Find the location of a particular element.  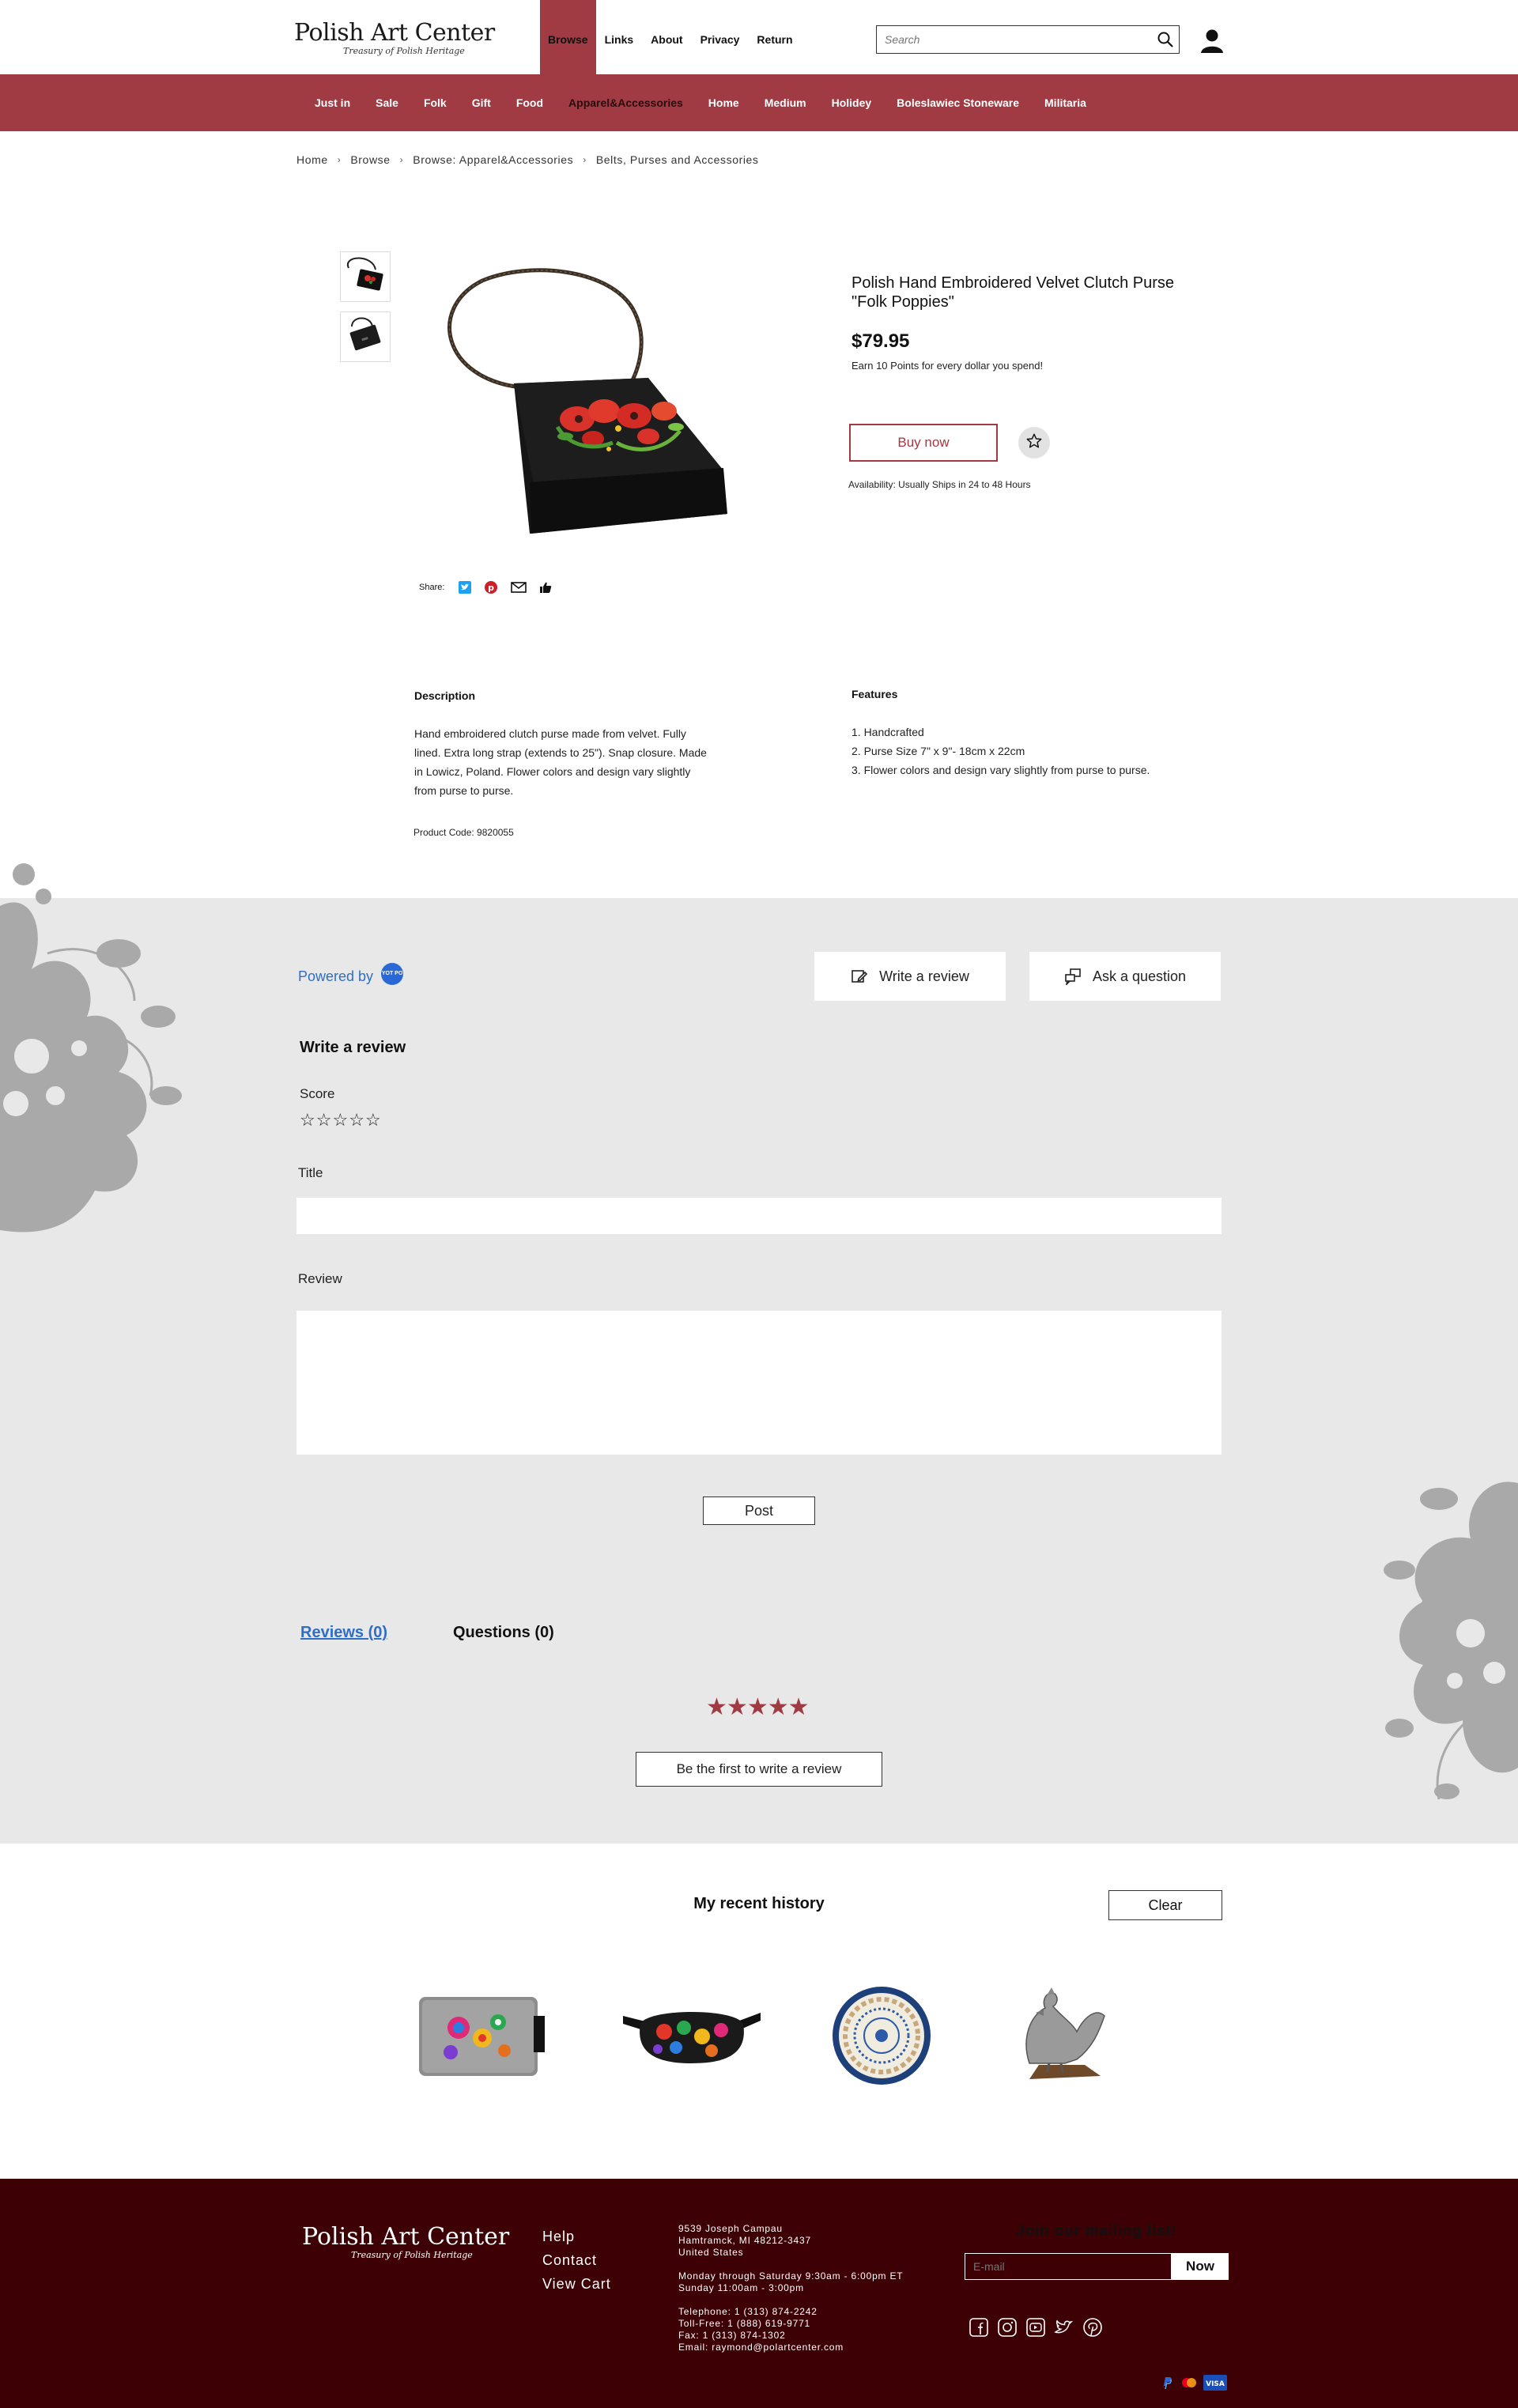

twitter-icon is located at coordinates (1064, 2327).